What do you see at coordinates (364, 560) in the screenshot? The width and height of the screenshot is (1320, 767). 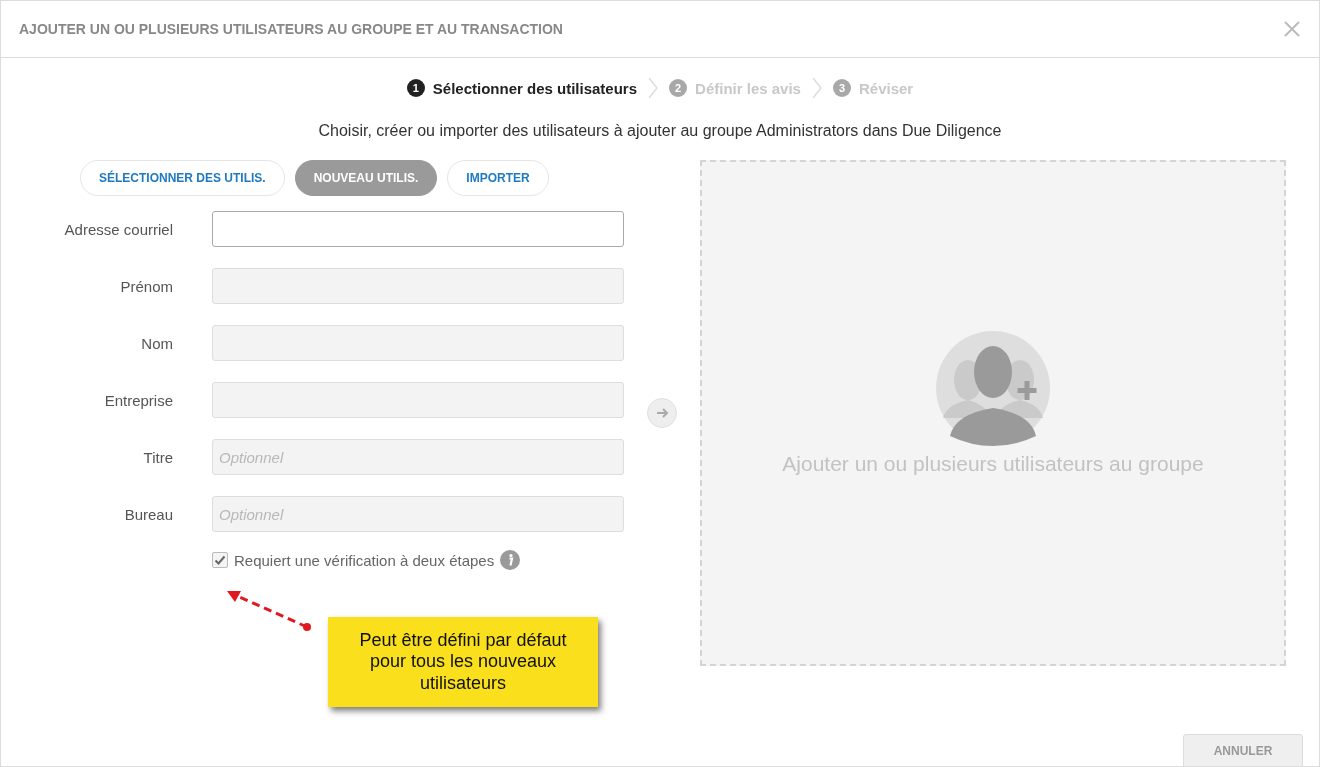 I see `checkbox-label: Requiert une vérification à deux étapes` at bounding box center [364, 560].